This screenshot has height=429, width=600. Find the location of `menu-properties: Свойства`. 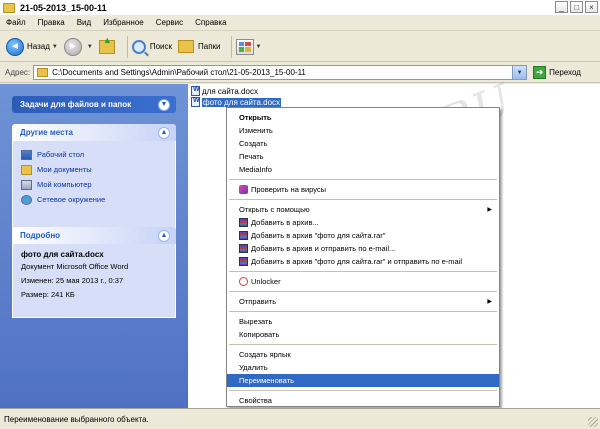

menu-properties: Свойства is located at coordinates (363, 400).